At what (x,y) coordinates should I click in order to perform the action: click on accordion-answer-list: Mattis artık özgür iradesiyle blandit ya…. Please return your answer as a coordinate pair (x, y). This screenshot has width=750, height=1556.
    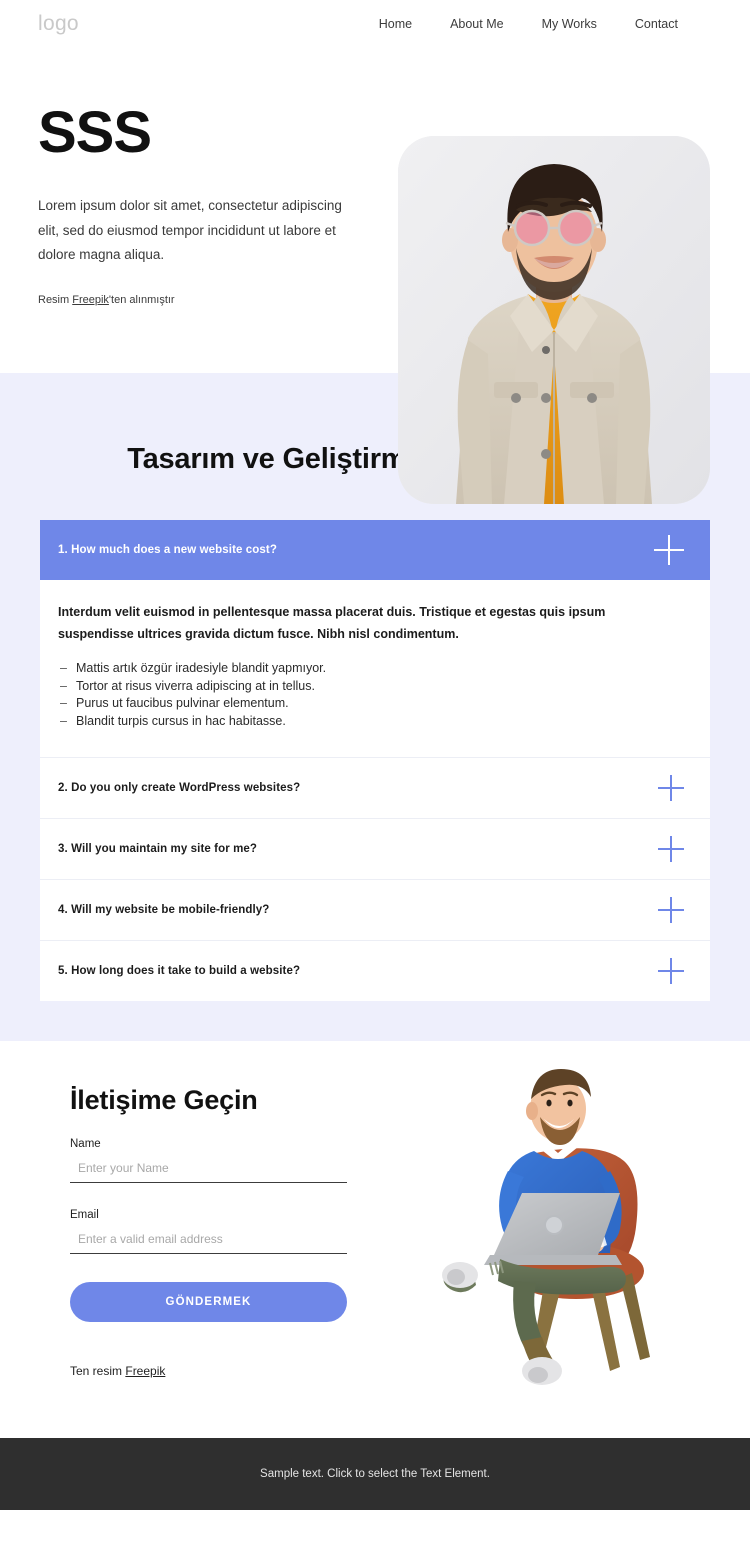
    Looking at the image, I should click on (369, 695).